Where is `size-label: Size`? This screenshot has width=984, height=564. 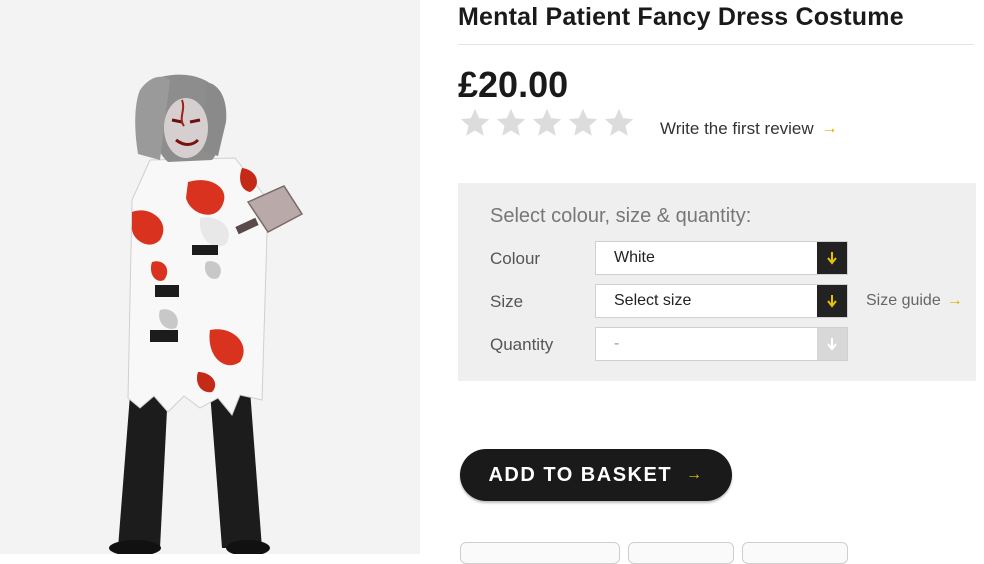 size-label: Size is located at coordinates (507, 301).